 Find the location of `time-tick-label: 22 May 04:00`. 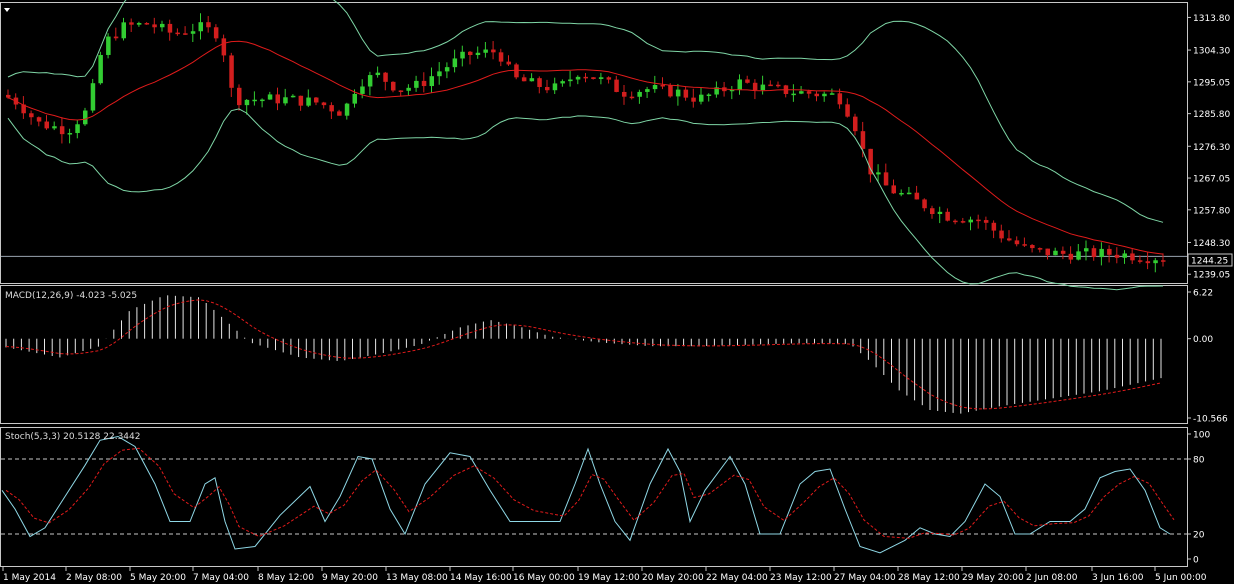

time-tick-label: 22 May 04:00 is located at coordinates (737, 578).